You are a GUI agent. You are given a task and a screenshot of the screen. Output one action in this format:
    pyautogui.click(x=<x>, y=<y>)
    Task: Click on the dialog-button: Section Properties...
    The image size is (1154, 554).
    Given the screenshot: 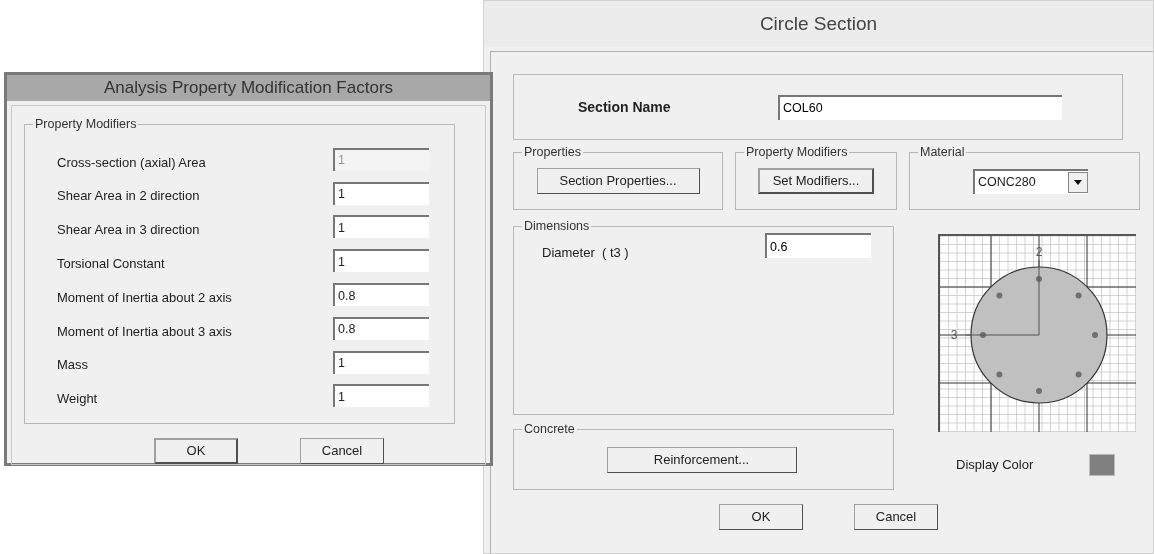 What is the action you would take?
    pyautogui.click(x=618, y=181)
    